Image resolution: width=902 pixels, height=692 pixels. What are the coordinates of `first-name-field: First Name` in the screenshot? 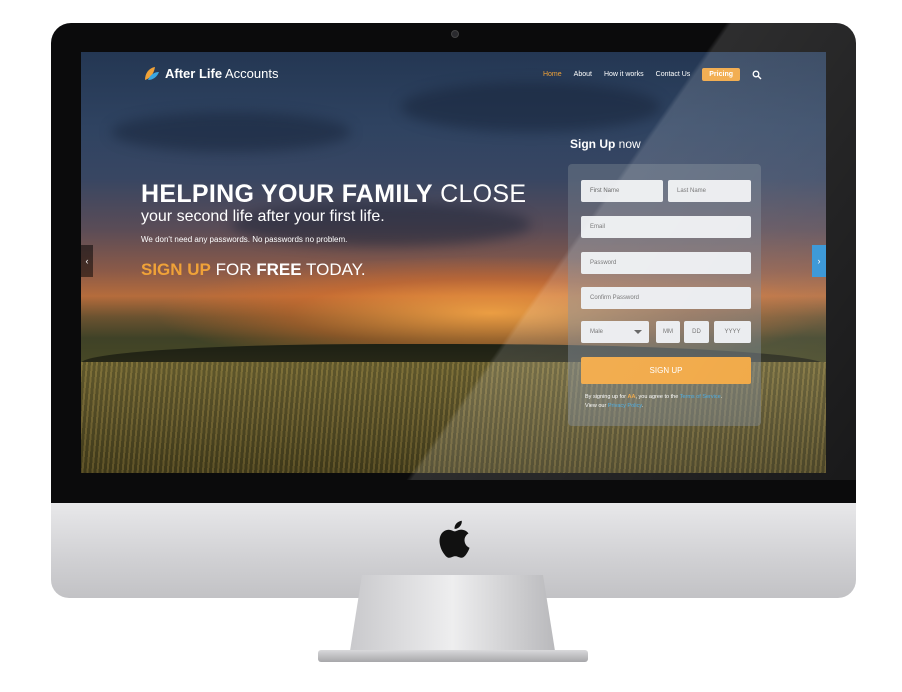 It's located at (622, 191).